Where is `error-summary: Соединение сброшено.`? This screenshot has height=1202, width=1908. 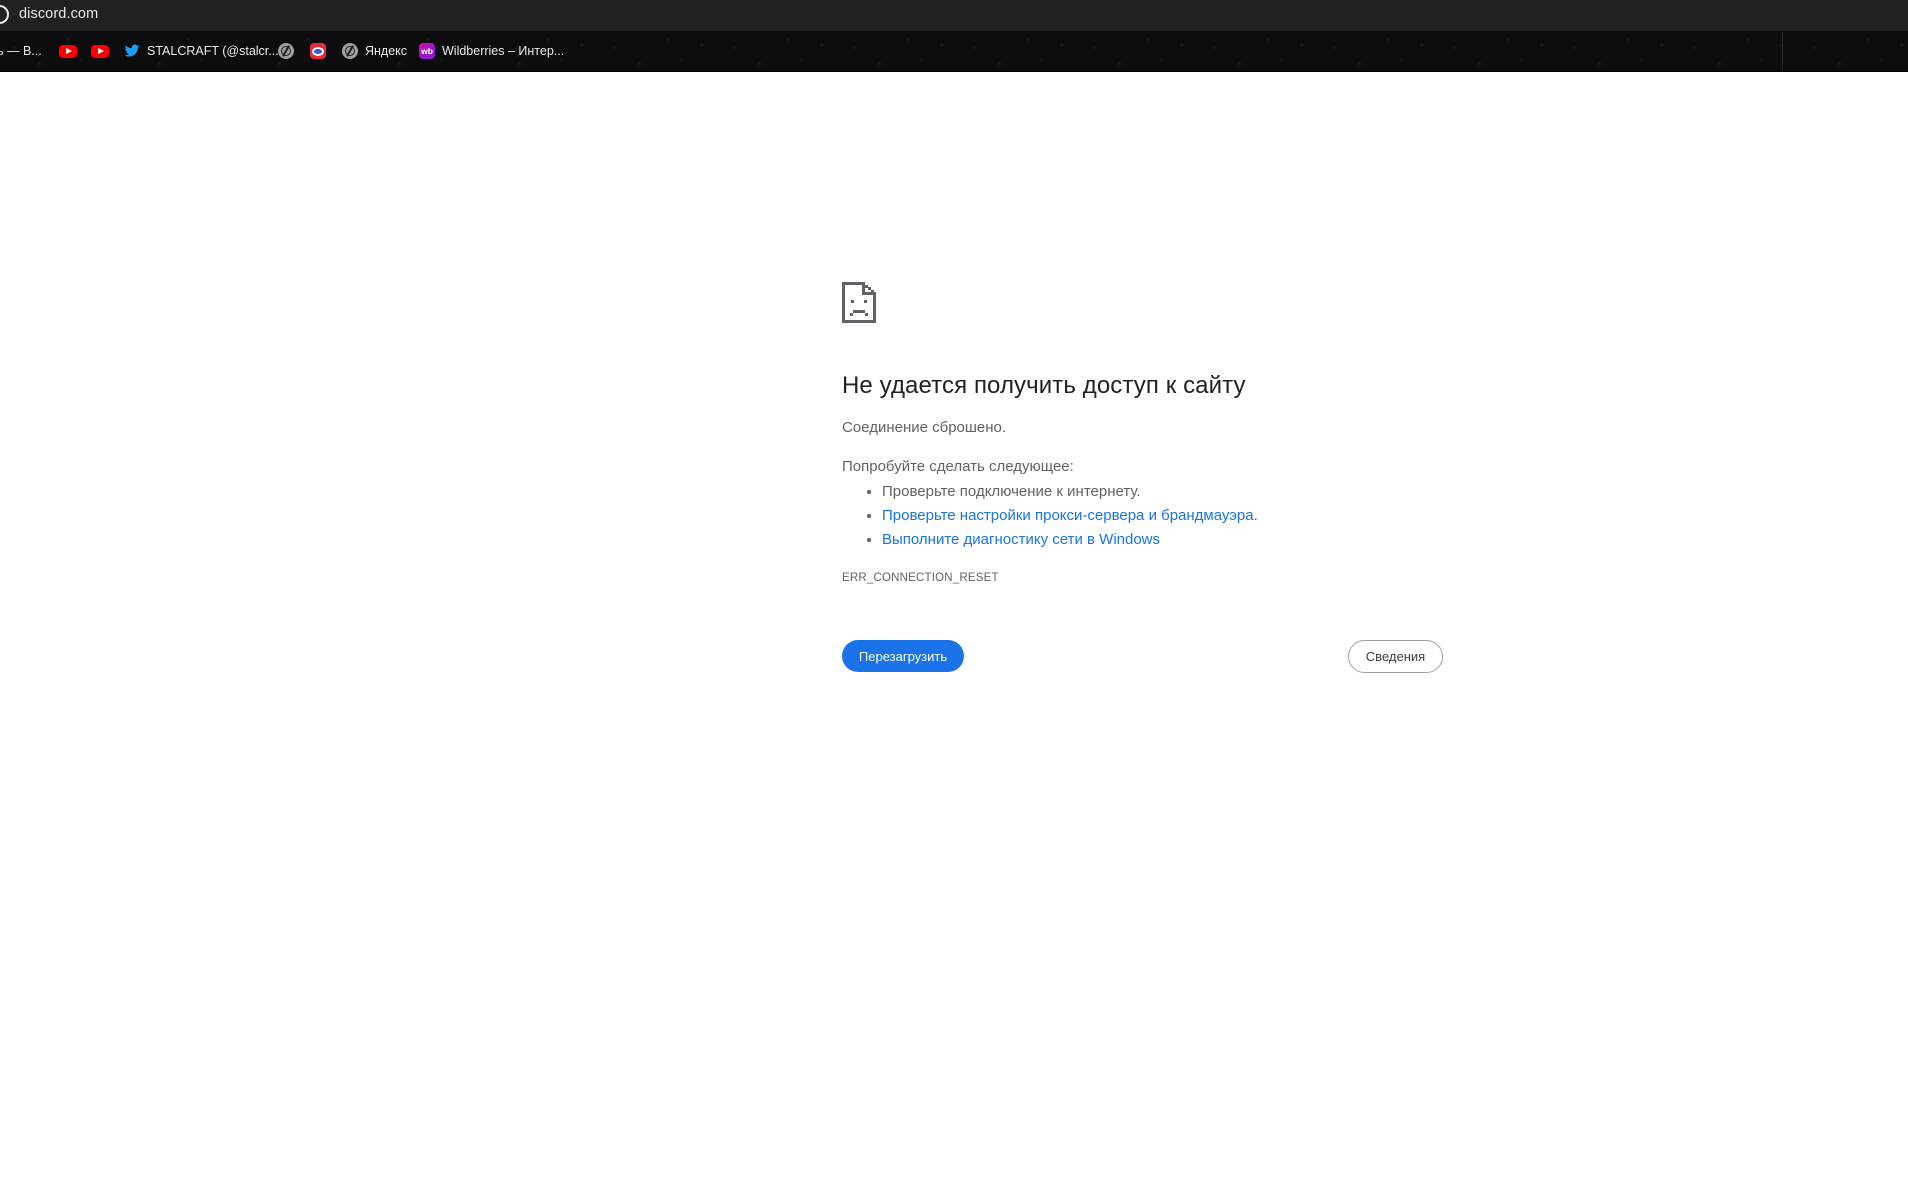 error-summary: Соединение сброшено. is located at coordinates (924, 427).